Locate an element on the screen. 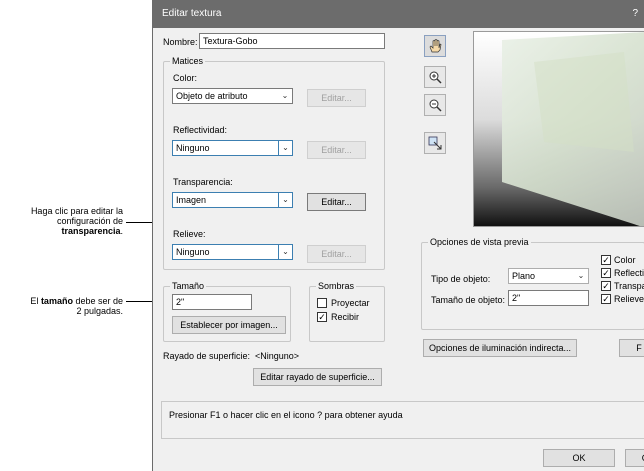 This screenshot has height=471, width=644. preview-plane-image is located at coordinates (573, 129).